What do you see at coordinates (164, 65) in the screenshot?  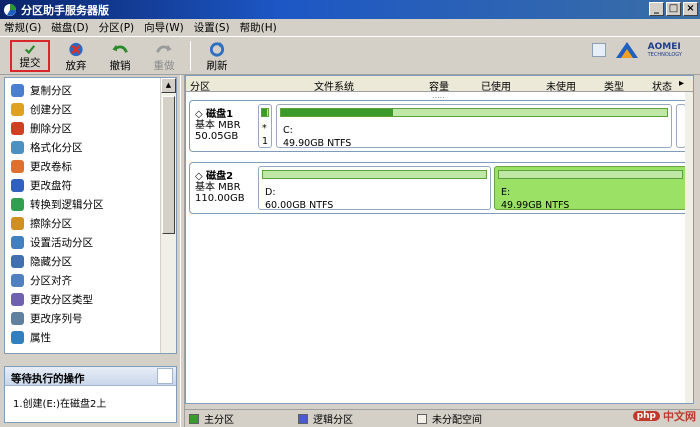 I see `redo-label: 重做` at bounding box center [164, 65].